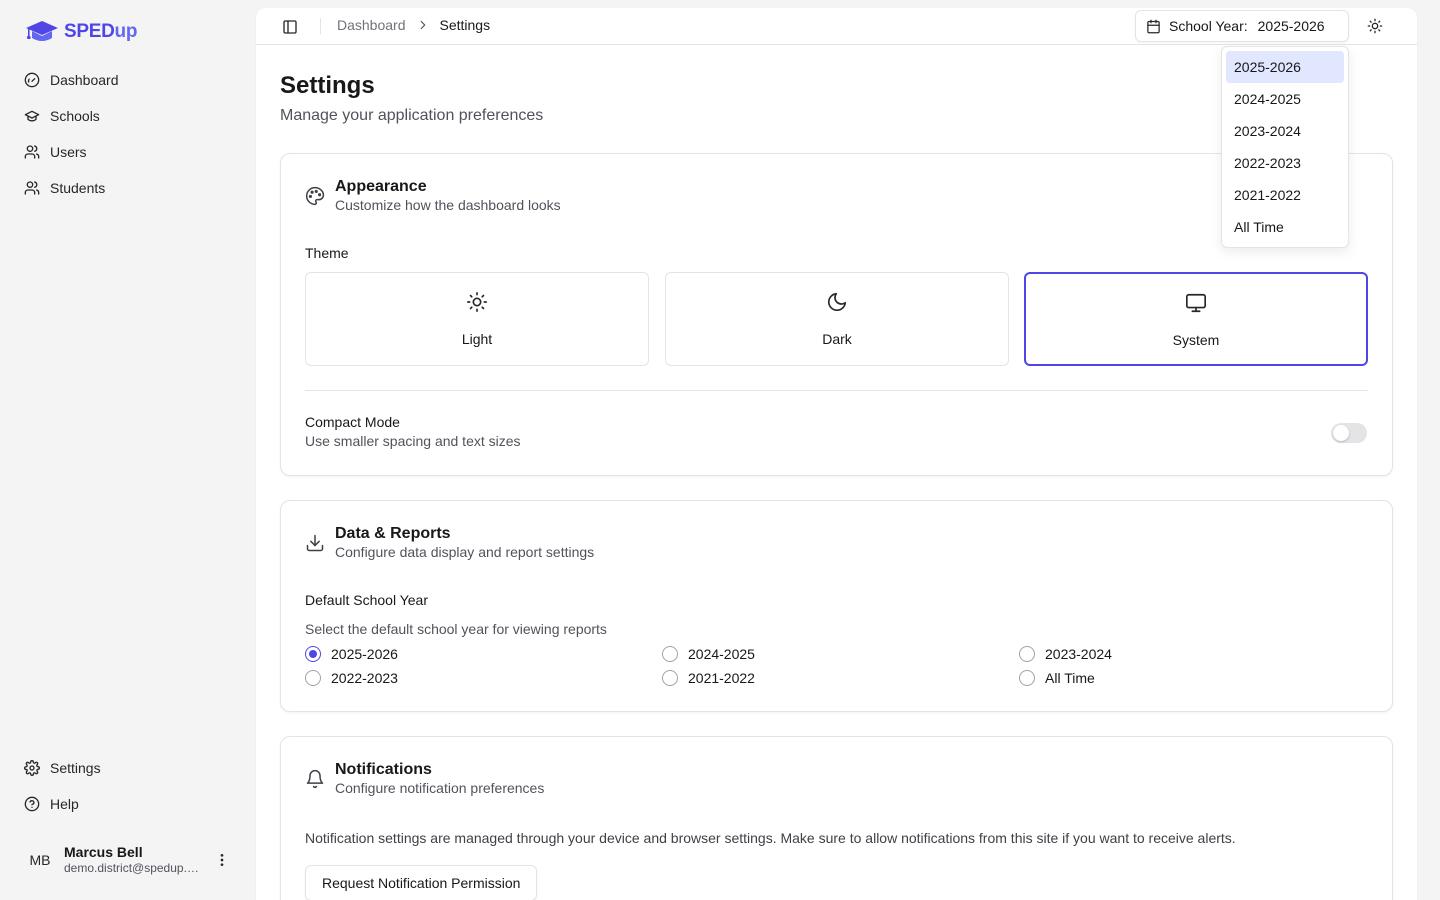 This screenshot has height=900, width=1440. What do you see at coordinates (32, 80) in the screenshot?
I see `gauge-icon` at bounding box center [32, 80].